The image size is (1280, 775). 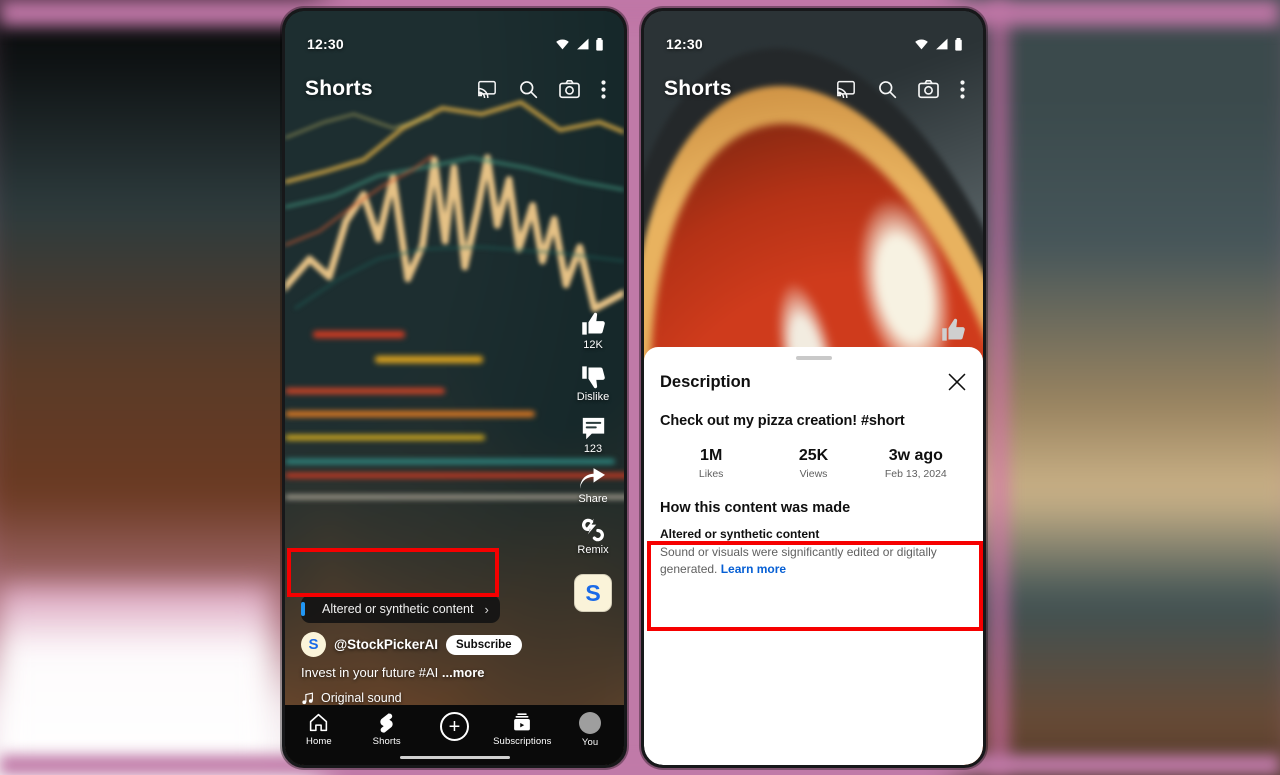 What do you see at coordinates (483, 644) in the screenshot?
I see `subscribe-button: Subscribe` at bounding box center [483, 644].